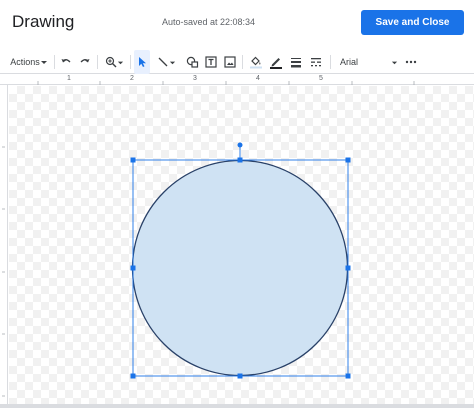  What do you see at coordinates (195, 78) in the screenshot?
I see `ruler-label: 3` at bounding box center [195, 78].